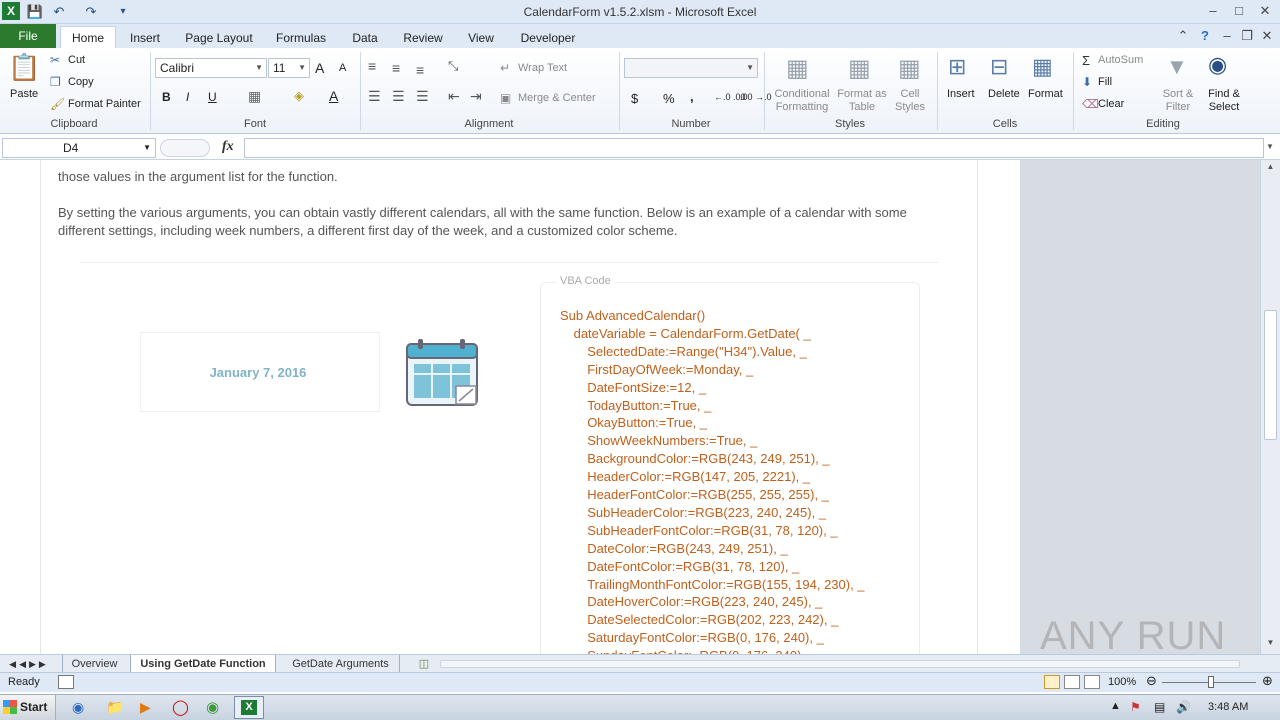  What do you see at coordinates (365, 38) in the screenshot?
I see `tab-data: Data` at bounding box center [365, 38].